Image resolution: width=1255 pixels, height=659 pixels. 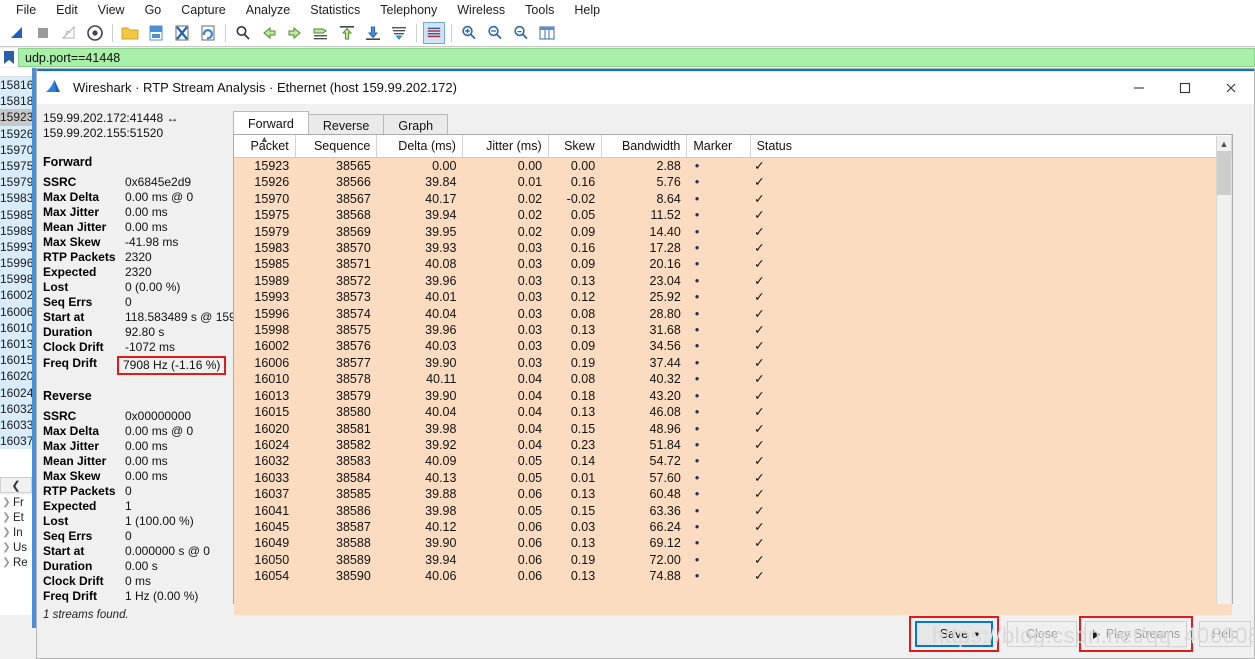 What do you see at coordinates (16, 166) in the screenshot?
I see `packet-list-row: 15975` at bounding box center [16, 166].